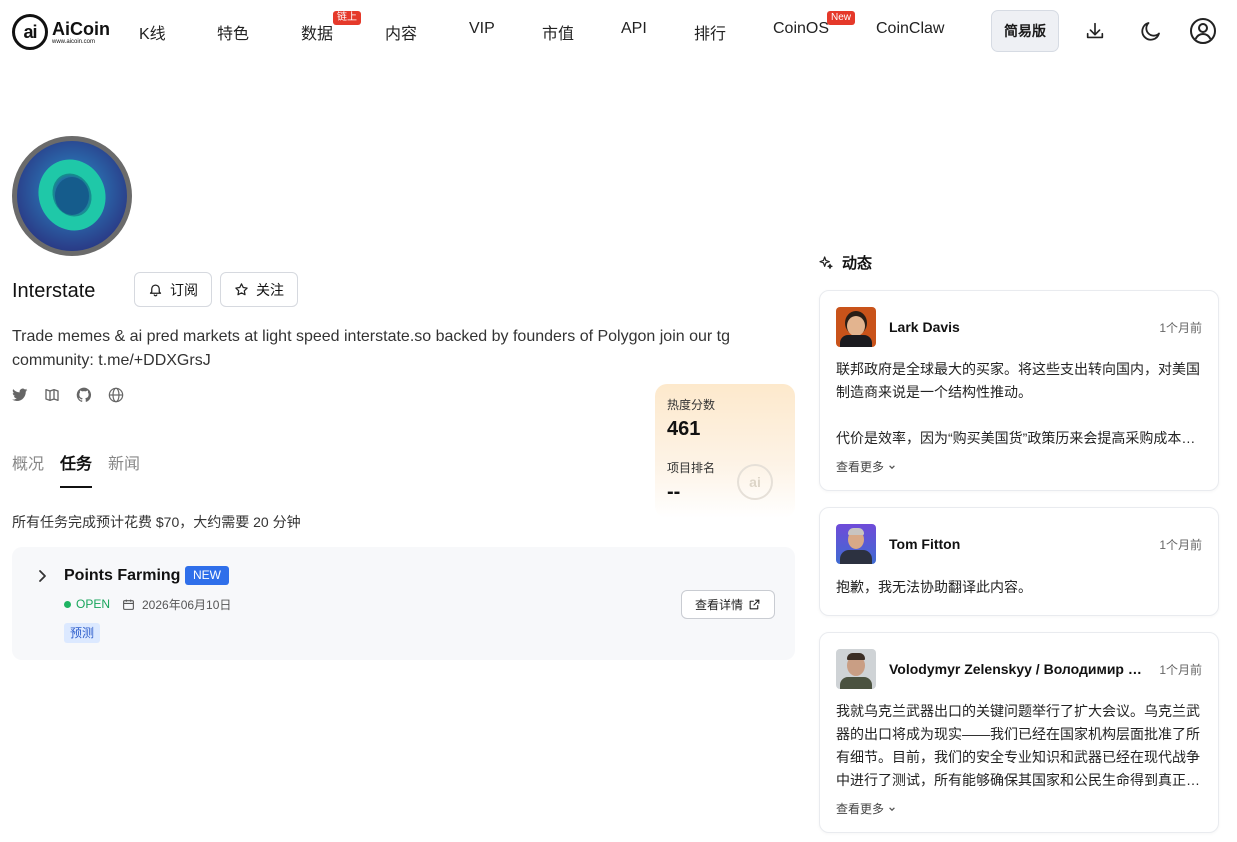  I want to click on nav-item-kline: K线, so click(152, 32).